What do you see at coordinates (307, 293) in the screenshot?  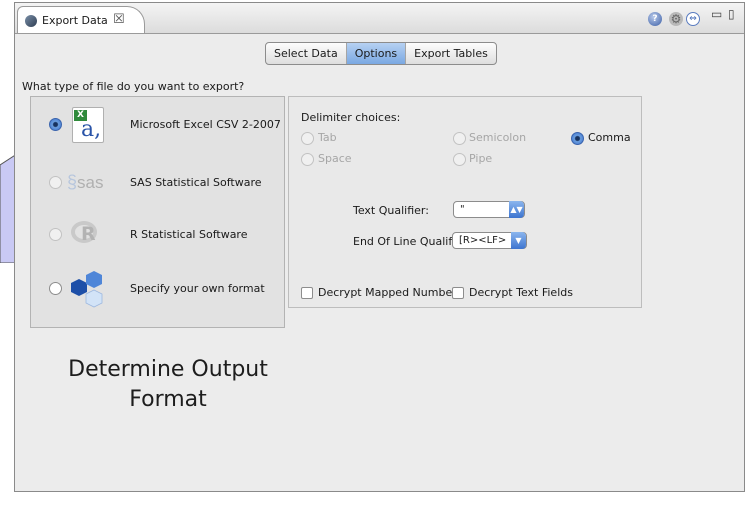 I see `decrypt-numbers-checkbox` at bounding box center [307, 293].